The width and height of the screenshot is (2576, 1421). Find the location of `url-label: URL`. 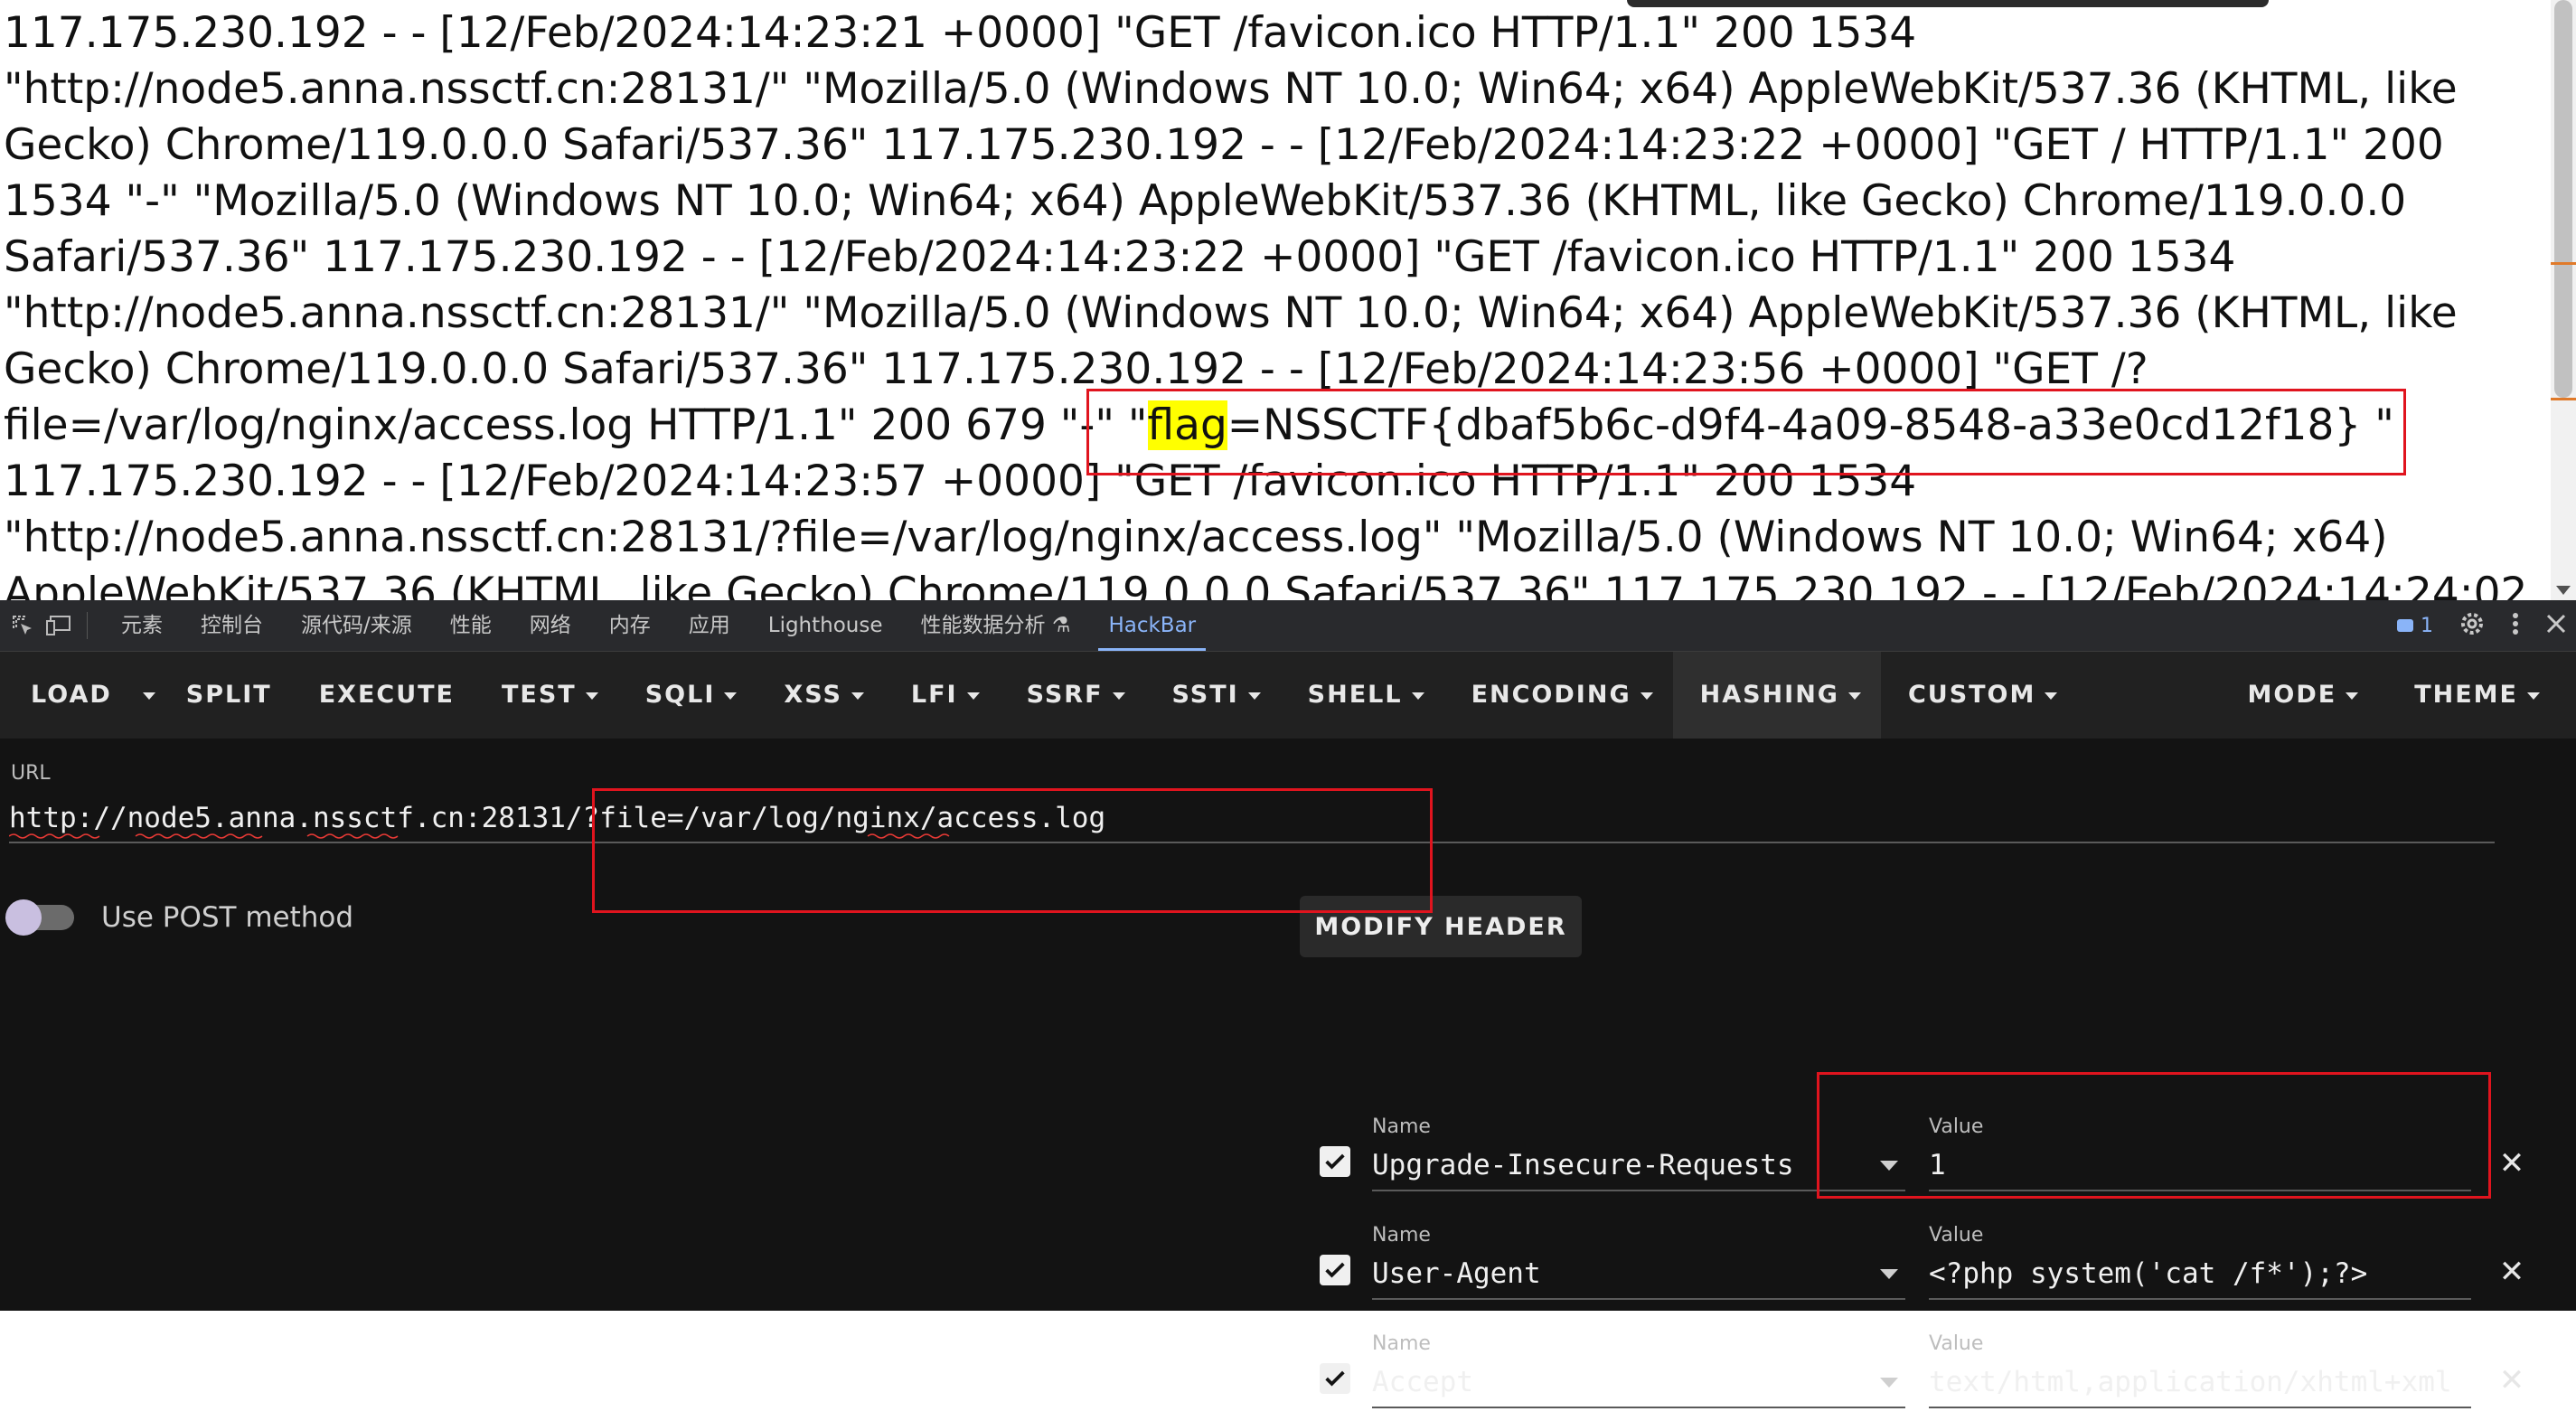

url-label: URL is located at coordinates (31, 773).